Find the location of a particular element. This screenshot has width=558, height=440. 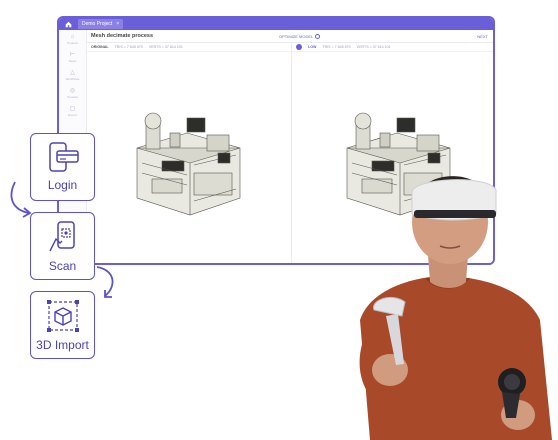

step-card-3d-import: 3D Import is located at coordinates (62, 325).